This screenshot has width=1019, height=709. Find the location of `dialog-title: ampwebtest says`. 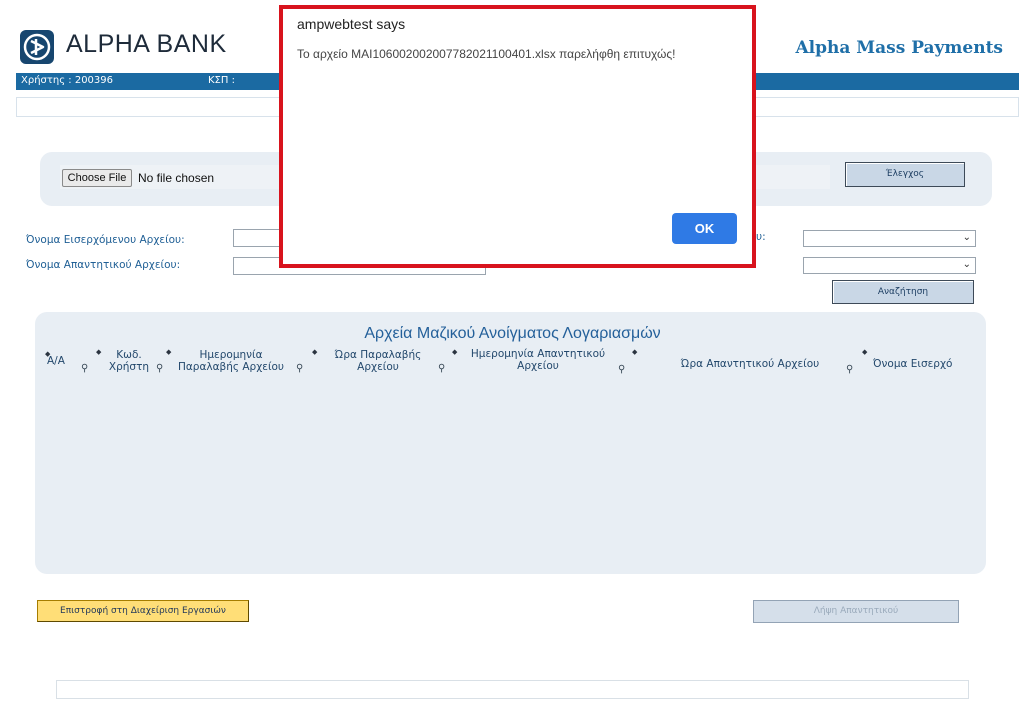

dialog-title: ampwebtest says is located at coordinates (351, 24).